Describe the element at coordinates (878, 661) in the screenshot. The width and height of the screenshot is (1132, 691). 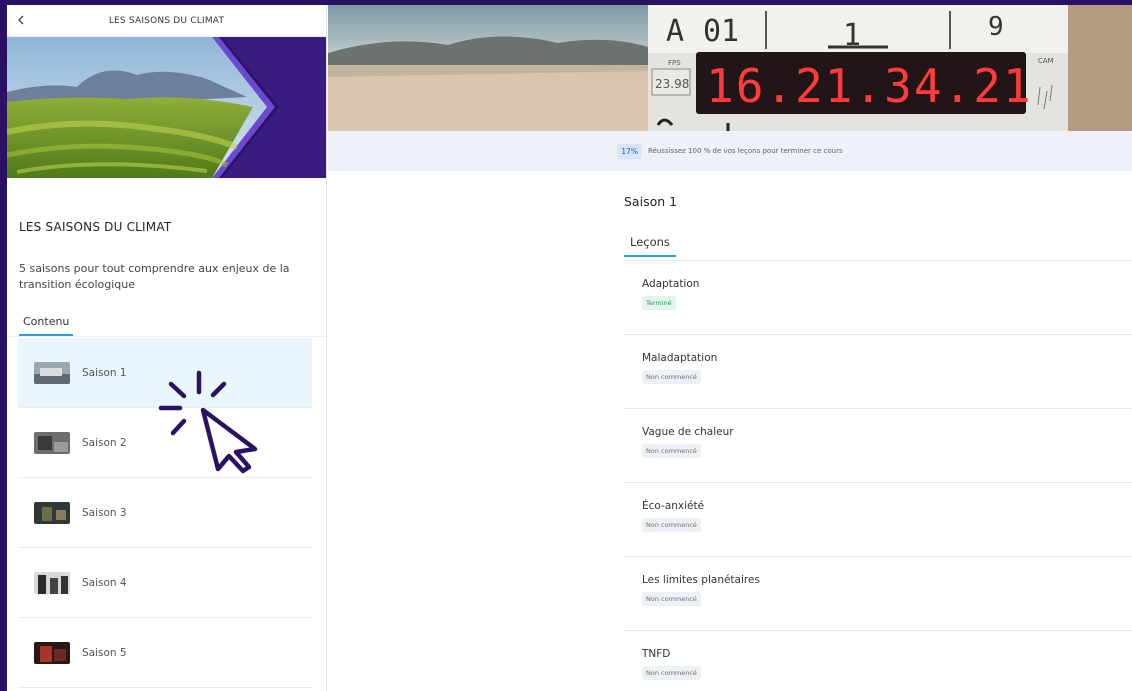
I see `lesson-item-tnfd: TNFD Non commencé` at that location.